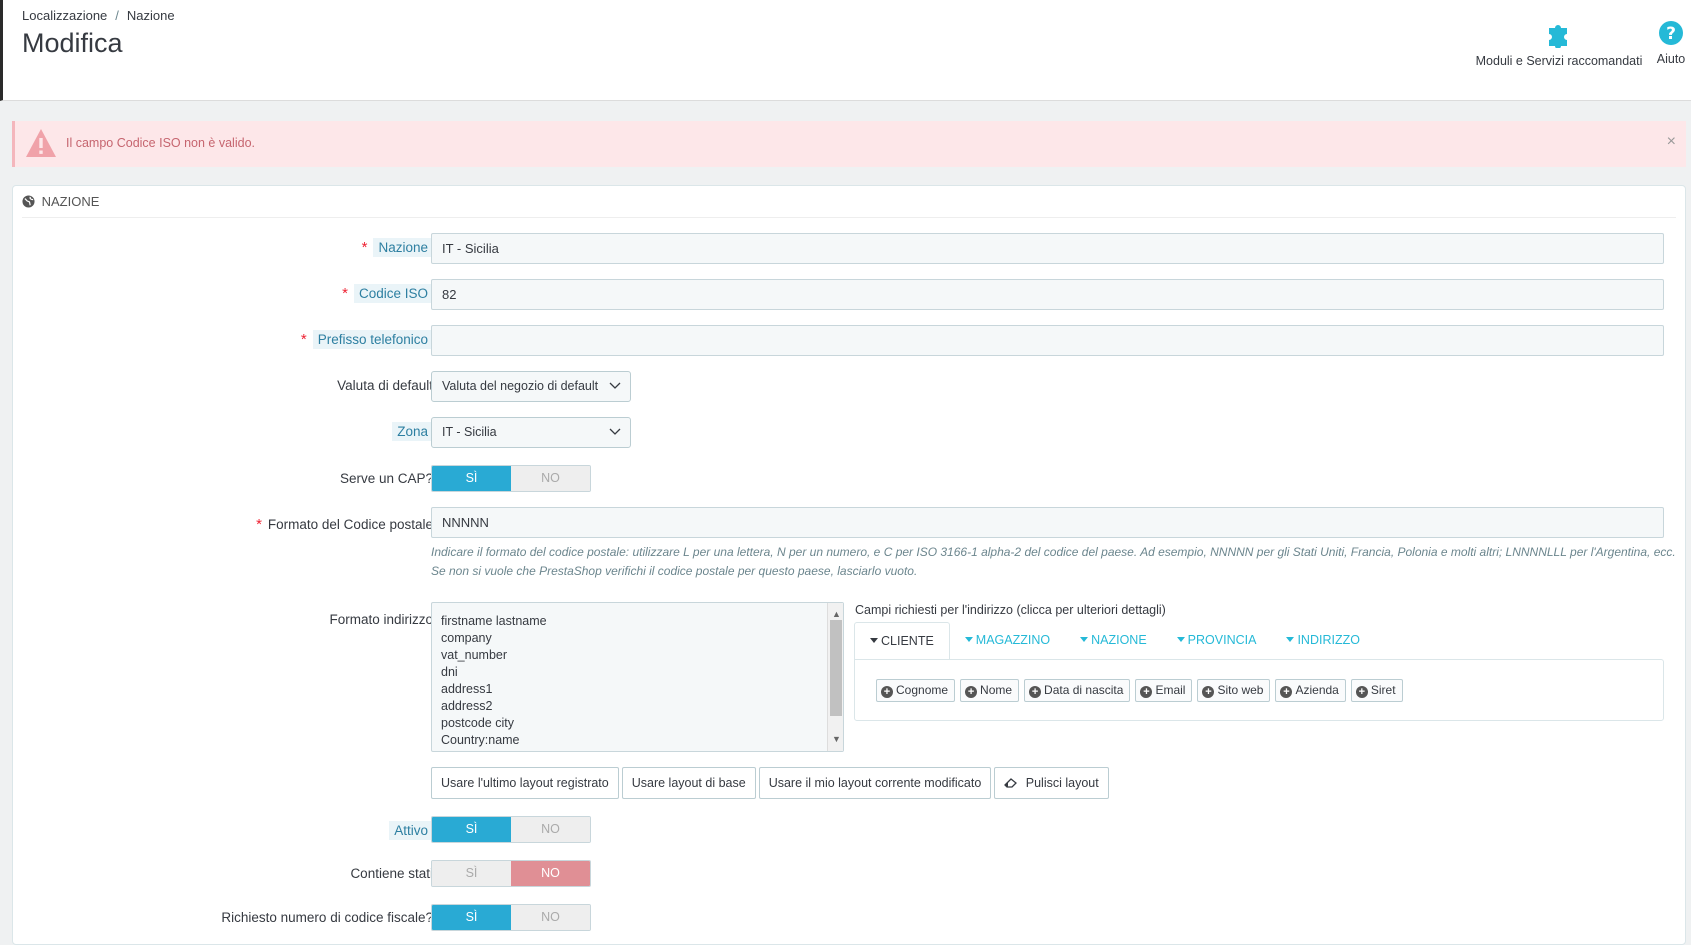 This screenshot has height=945, width=1691. I want to click on address-line: Country:name, so click(480, 740).